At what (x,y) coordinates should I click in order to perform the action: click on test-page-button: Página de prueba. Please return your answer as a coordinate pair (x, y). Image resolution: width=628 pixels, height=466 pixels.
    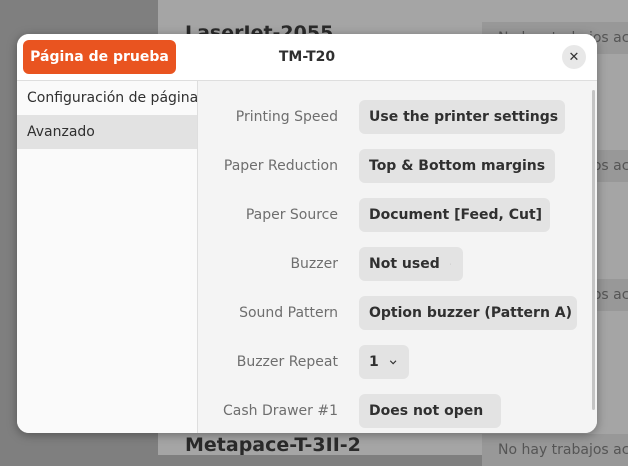
    Looking at the image, I should click on (99, 57).